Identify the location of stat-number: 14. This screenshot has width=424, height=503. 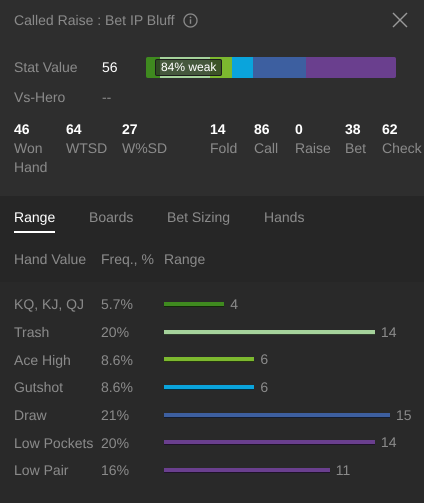
(218, 129).